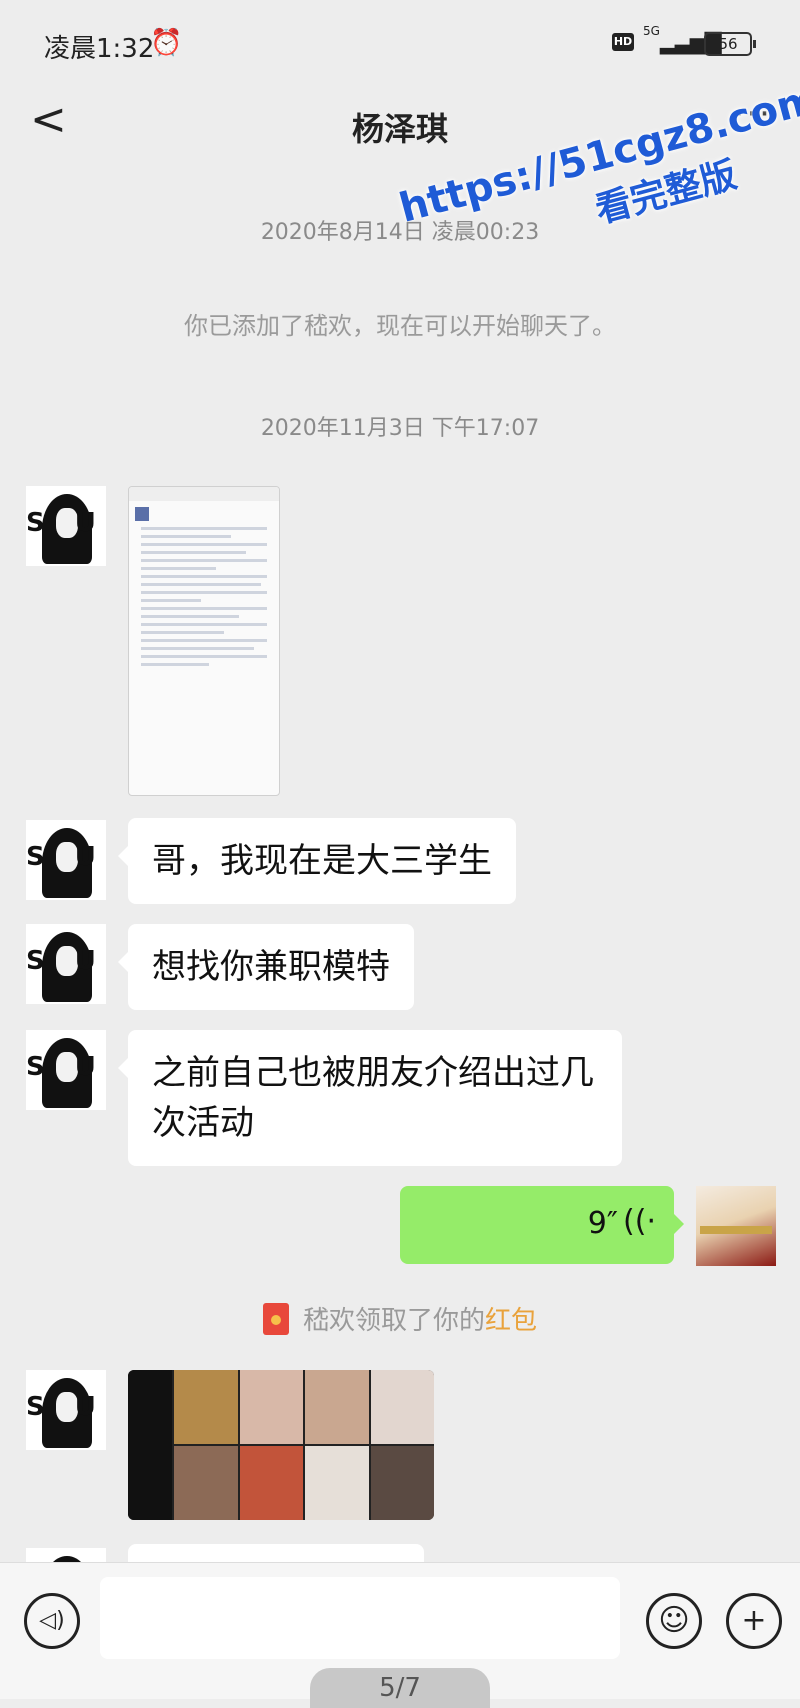 The height and width of the screenshot is (1708, 800). What do you see at coordinates (623, 42) in the screenshot?
I see `hd-badge: HD` at bounding box center [623, 42].